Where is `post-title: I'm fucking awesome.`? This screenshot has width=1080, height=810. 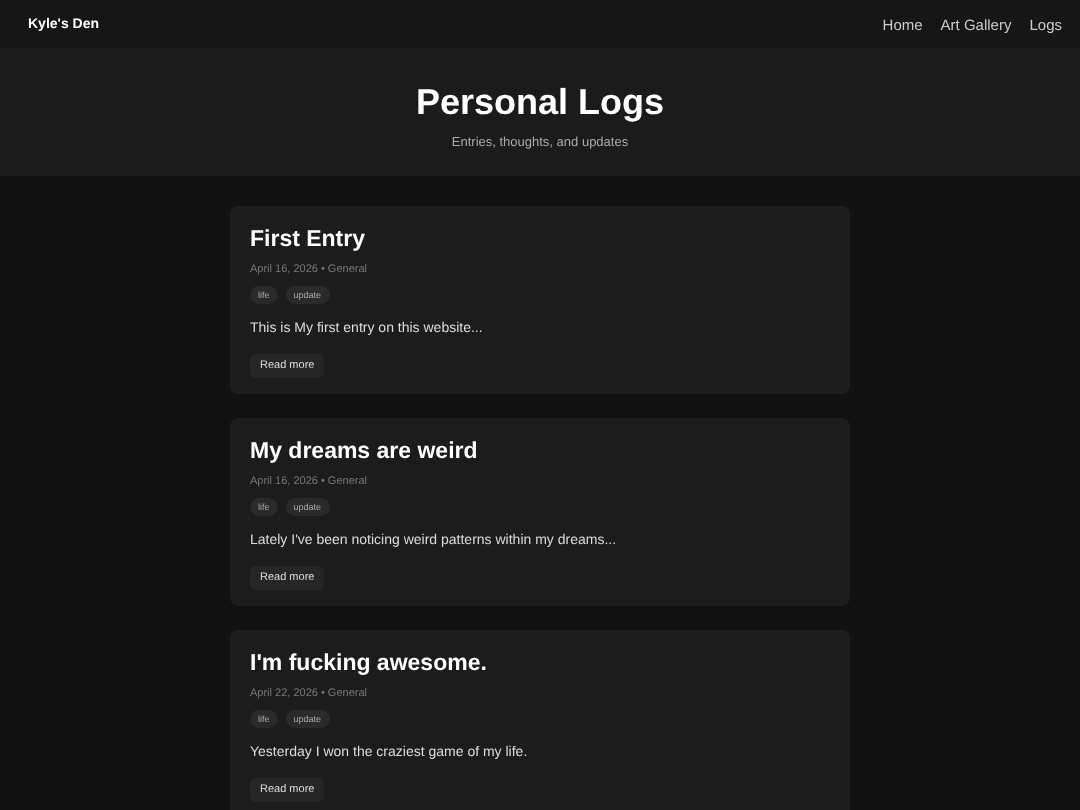 post-title: I'm fucking awesome. is located at coordinates (369, 664).